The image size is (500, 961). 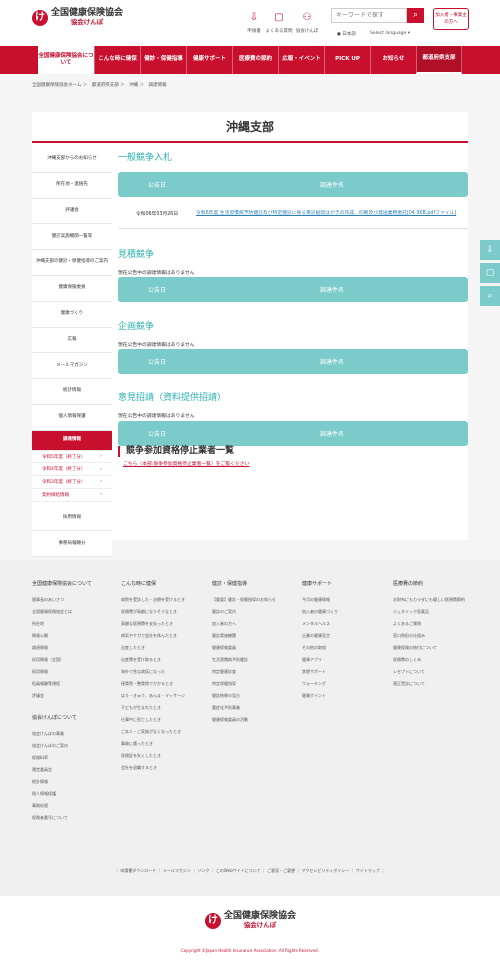 I want to click on gnav-pr-events: 広報・イベント, so click(x=301, y=60).